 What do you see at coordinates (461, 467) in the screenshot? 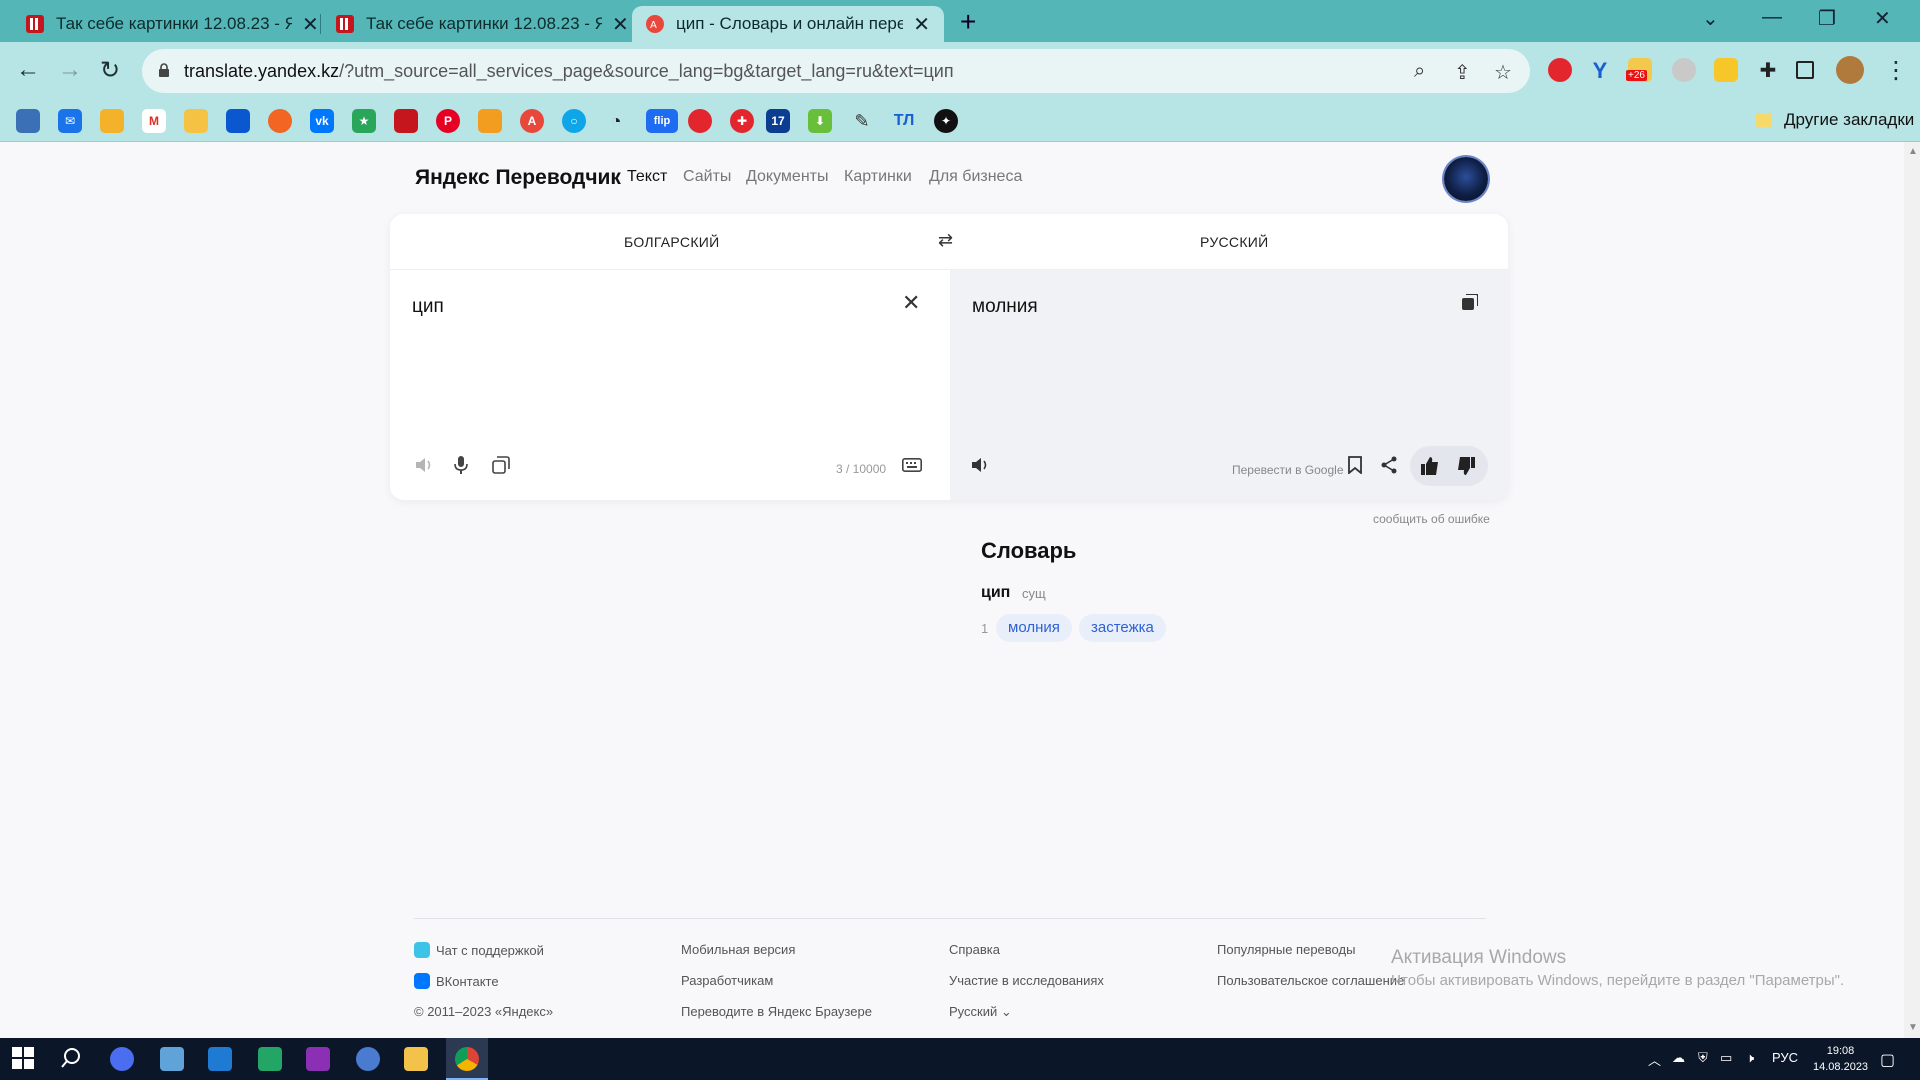
I see `microphone-icon` at bounding box center [461, 467].